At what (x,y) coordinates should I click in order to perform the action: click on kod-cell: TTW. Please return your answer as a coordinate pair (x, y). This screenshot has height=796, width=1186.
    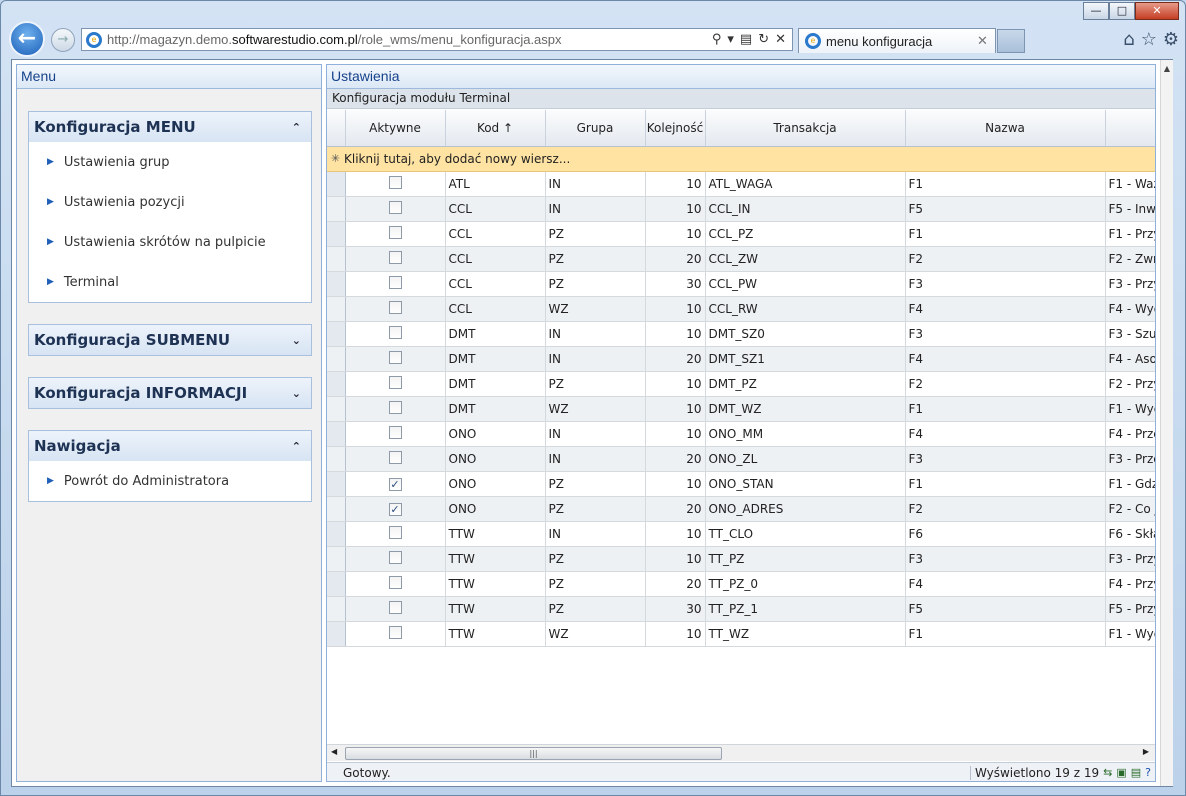
    Looking at the image, I should click on (495, 559).